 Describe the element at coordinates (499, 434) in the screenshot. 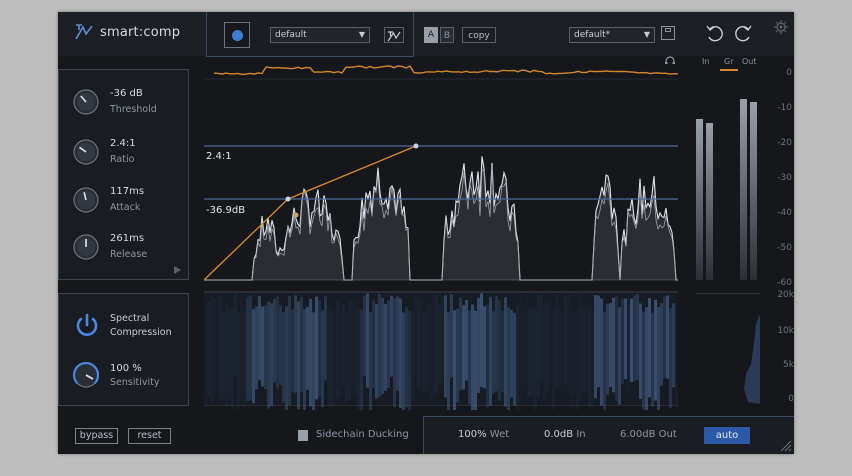

I see `wet-label: Wet` at that location.